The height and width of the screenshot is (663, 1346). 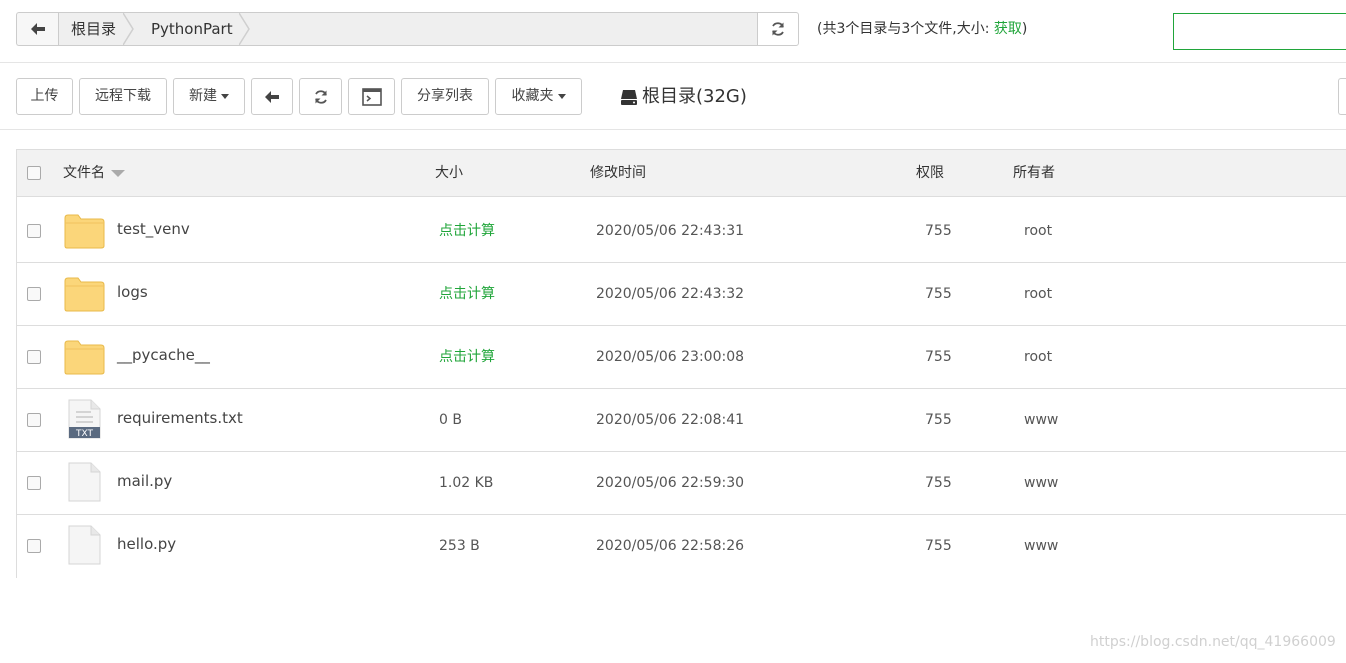 I want to click on favorites-label: 收藏夹, so click(x=532, y=96).